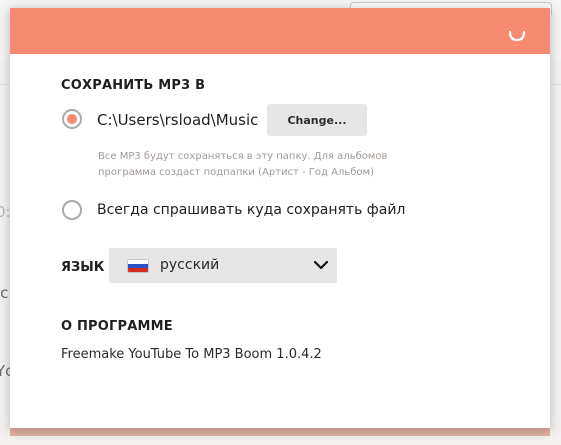 The width and height of the screenshot is (561, 445). What do you see at coordinates (178, 120) in the screenshot?
I see `save-folder-path: C:\Users\rsload\Music` at bounding box center [178, 120].